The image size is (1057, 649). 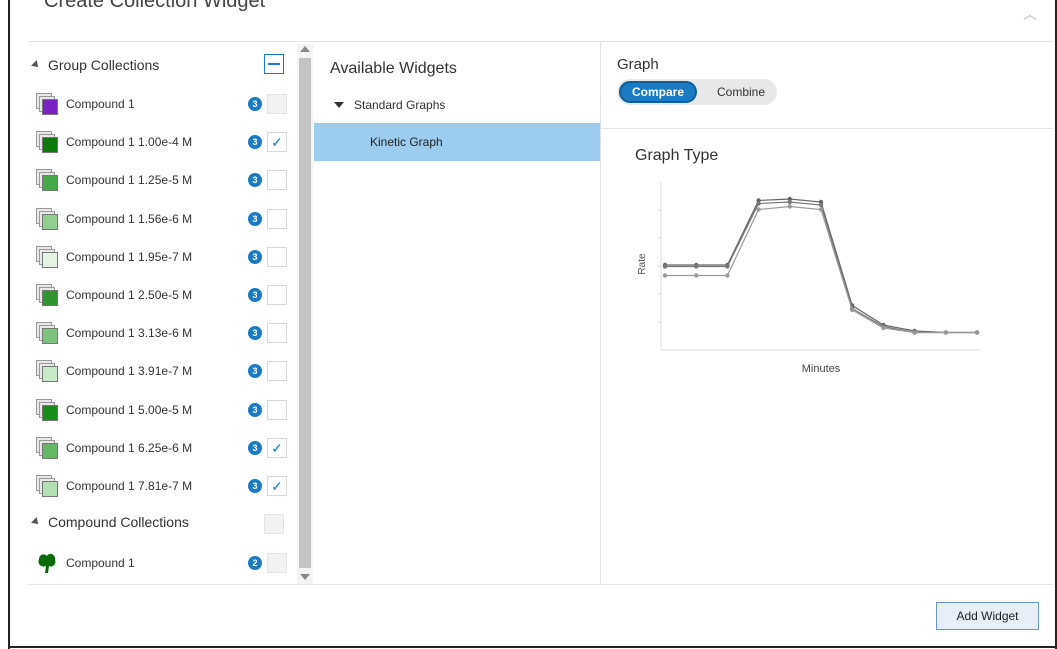 I want to click on group-collections-select-all, so click(x=274, y=64).